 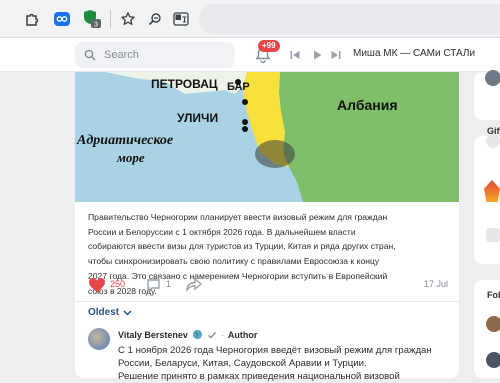 I want to click on followers-label: Fol, so click(x=493, y=295).